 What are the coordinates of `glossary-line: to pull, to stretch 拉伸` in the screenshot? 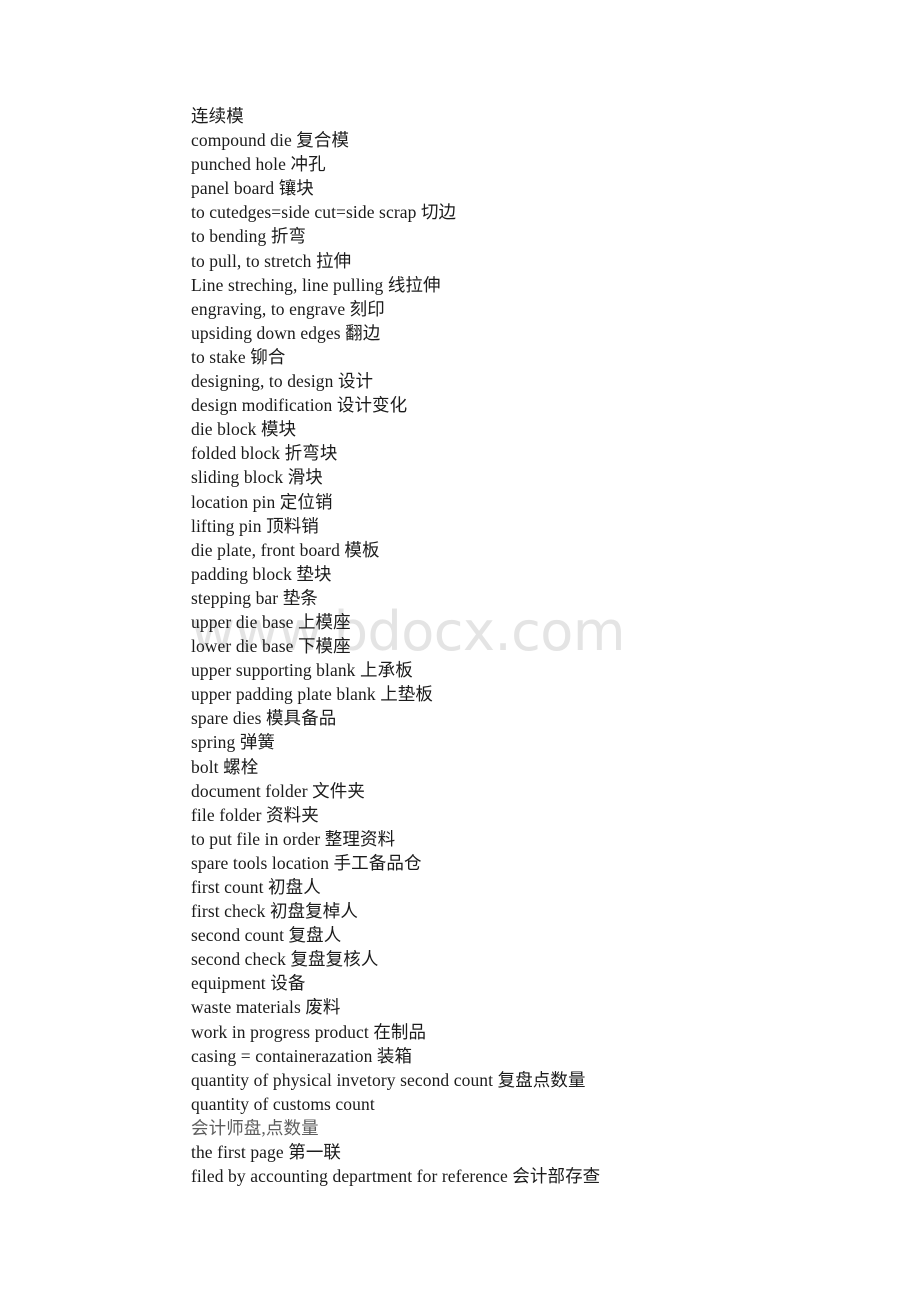 It's located at (271, 260).